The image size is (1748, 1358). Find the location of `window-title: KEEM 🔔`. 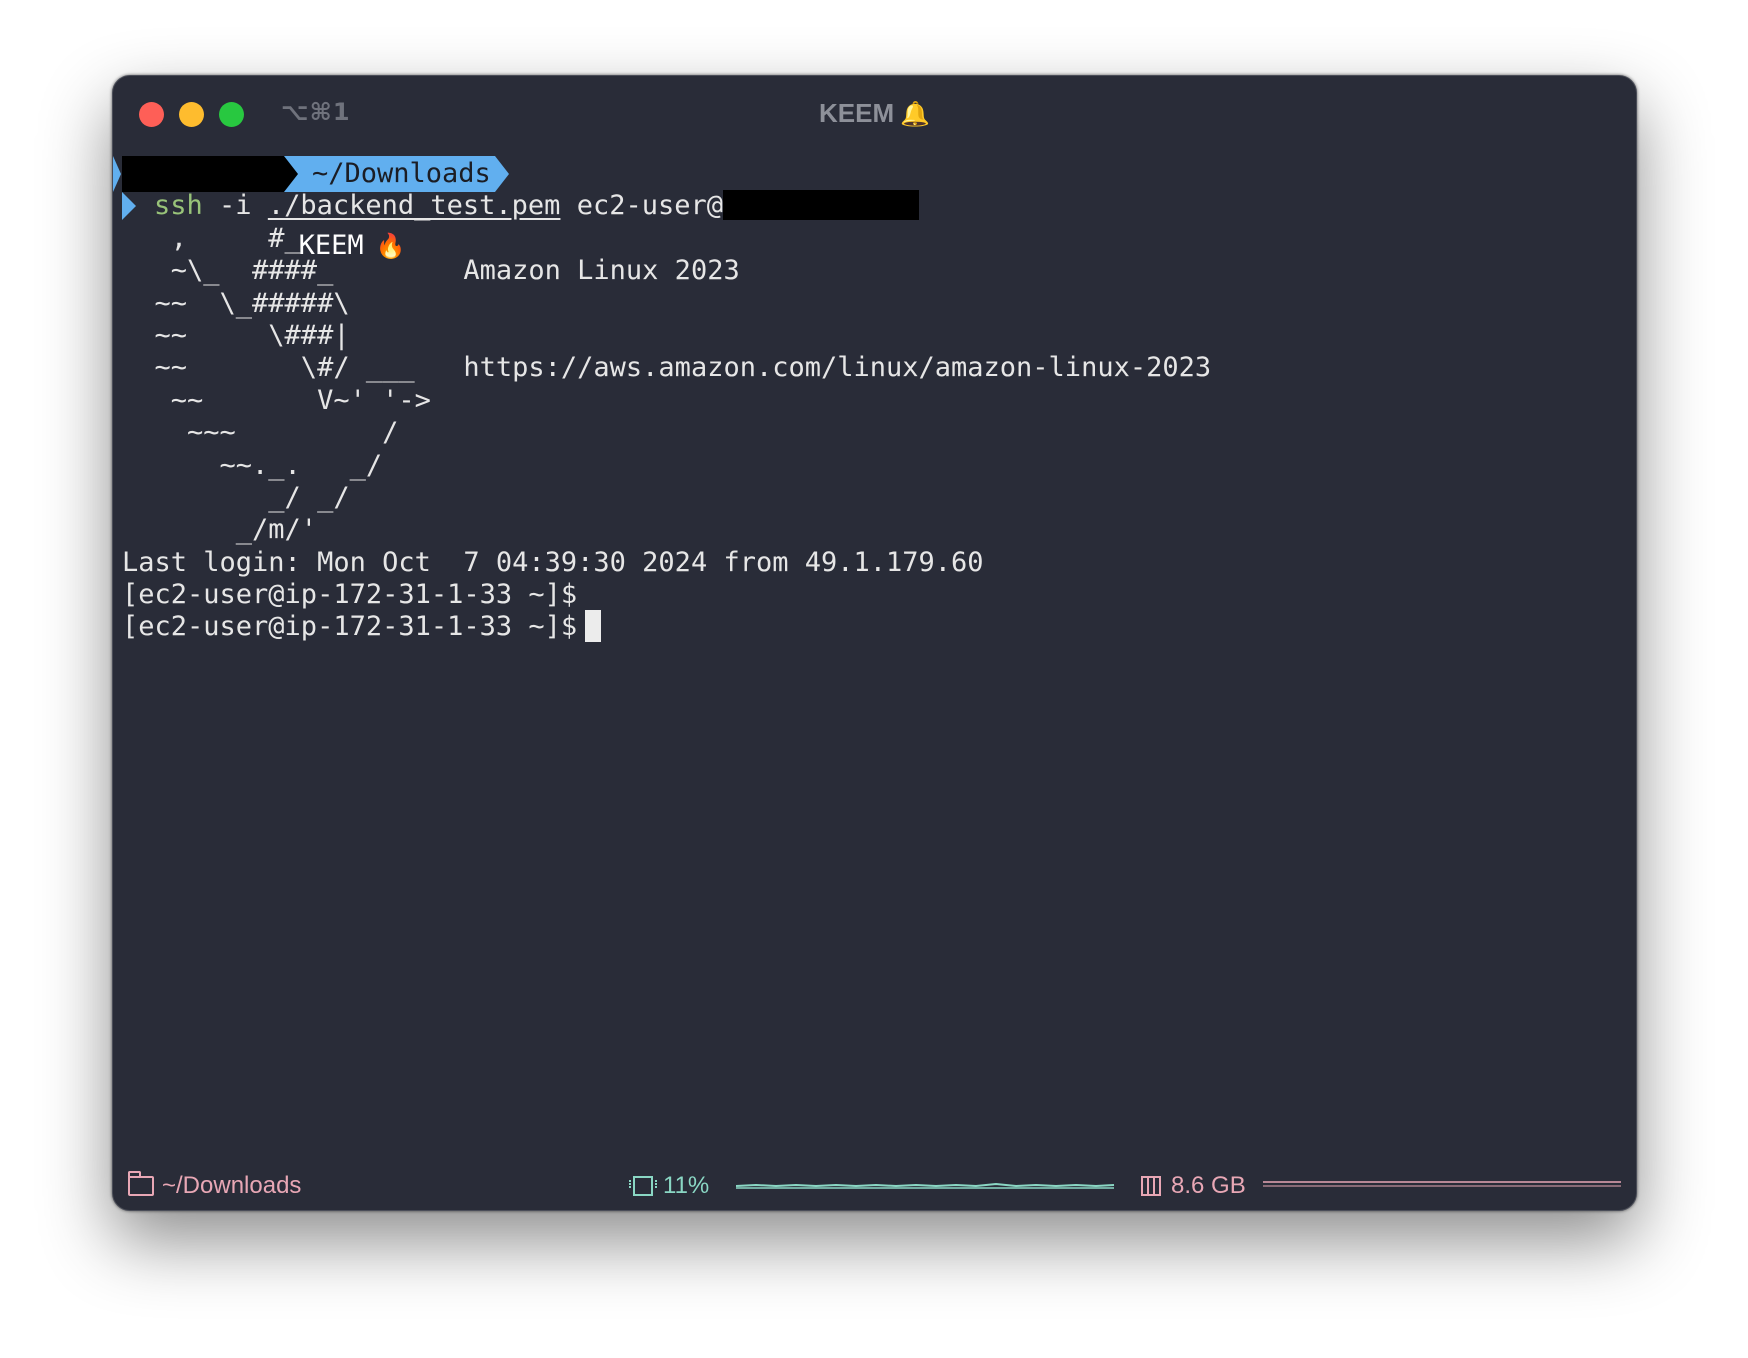

window-title: KEEM 🔔 is located at coordinates (874, 113).